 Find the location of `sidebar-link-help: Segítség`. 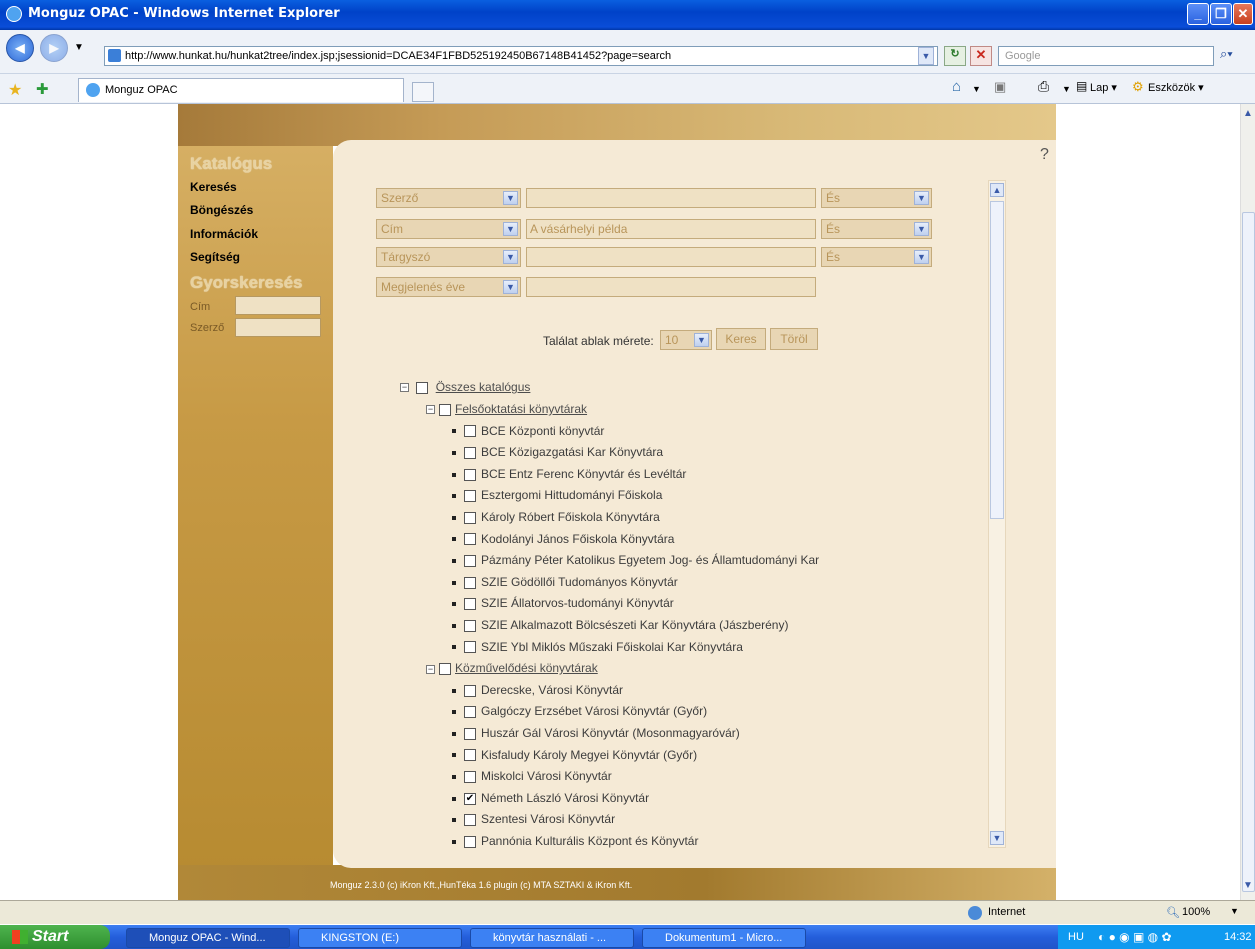

sidebar-link-help: Segítség is located at coordinates (215, 257).